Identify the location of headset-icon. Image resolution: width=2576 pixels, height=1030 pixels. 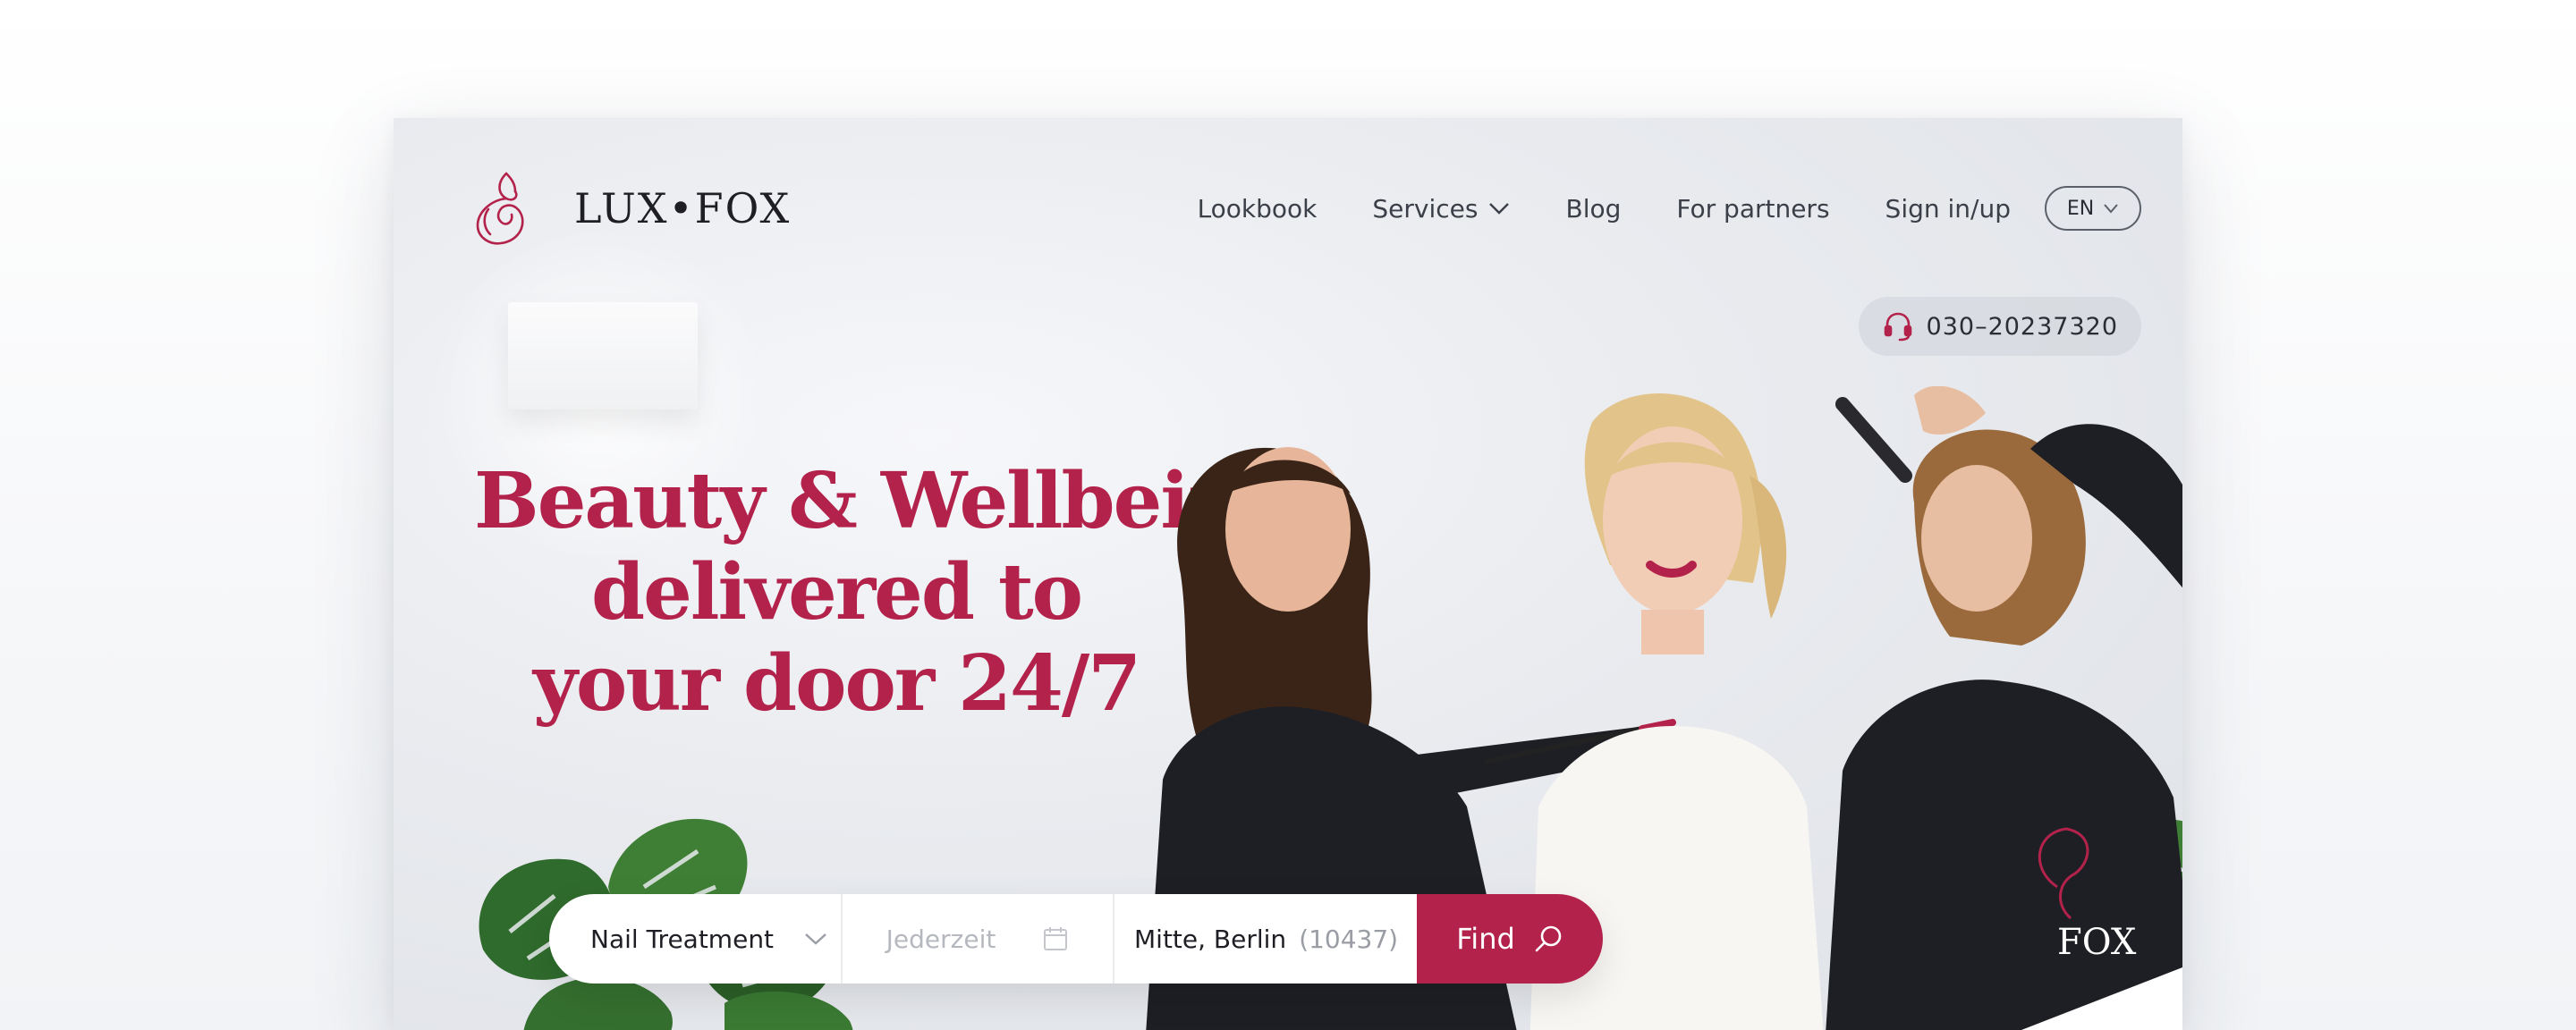
(1897, 327).